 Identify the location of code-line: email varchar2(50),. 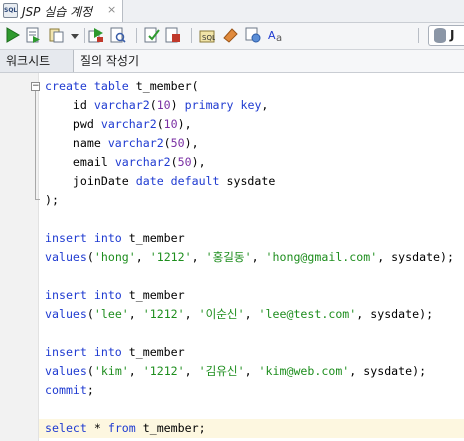
(125, 162).